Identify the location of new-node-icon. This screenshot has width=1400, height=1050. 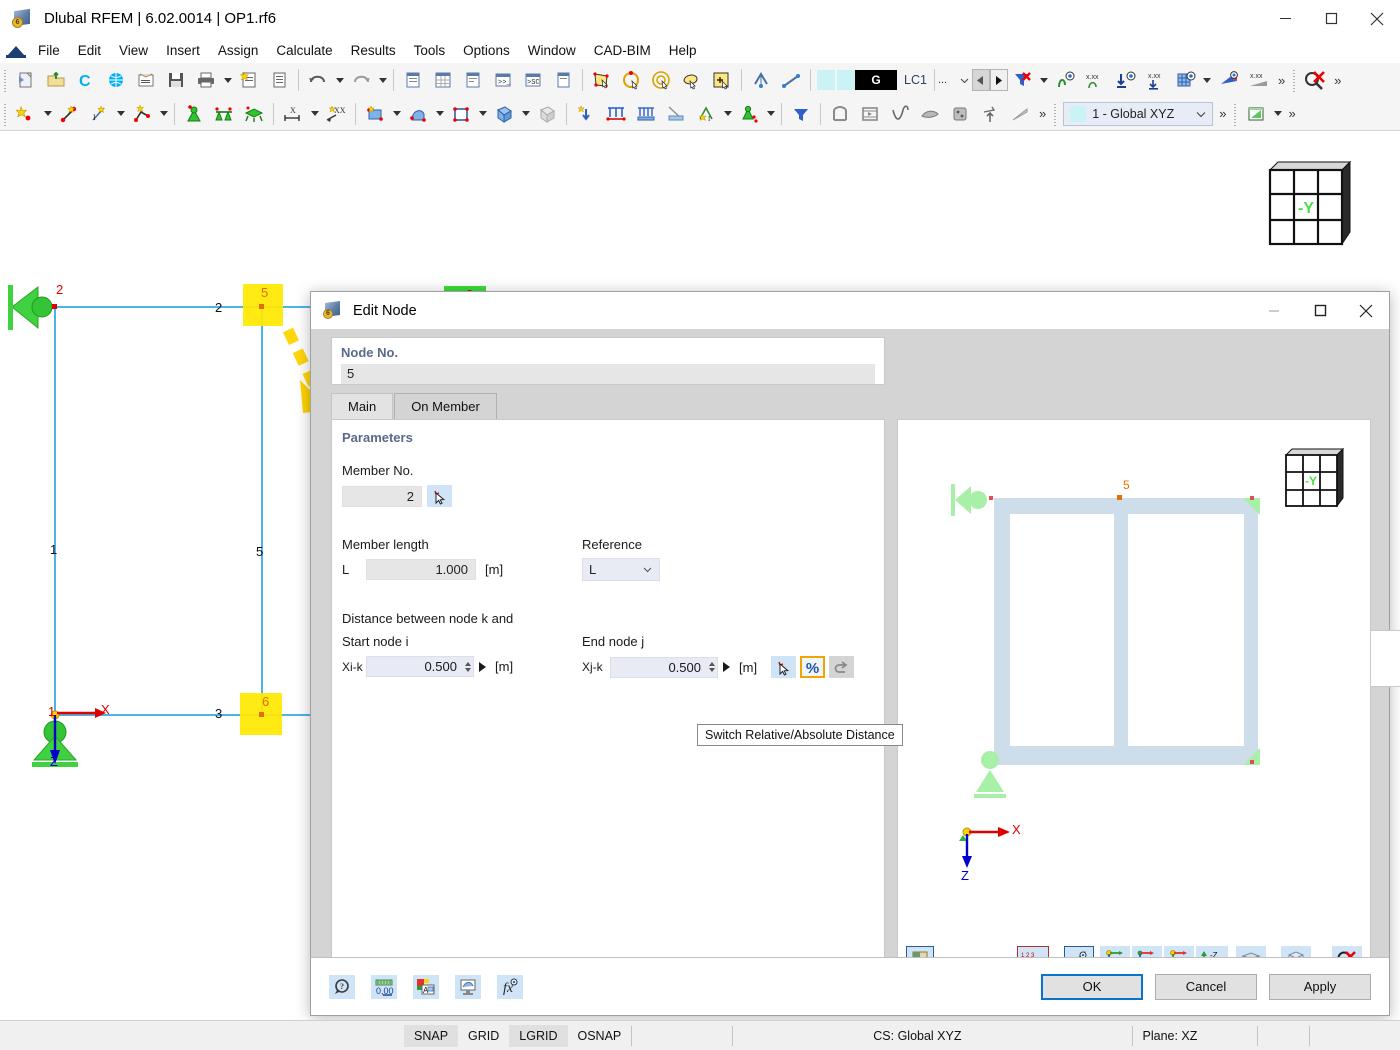
(26, 114).